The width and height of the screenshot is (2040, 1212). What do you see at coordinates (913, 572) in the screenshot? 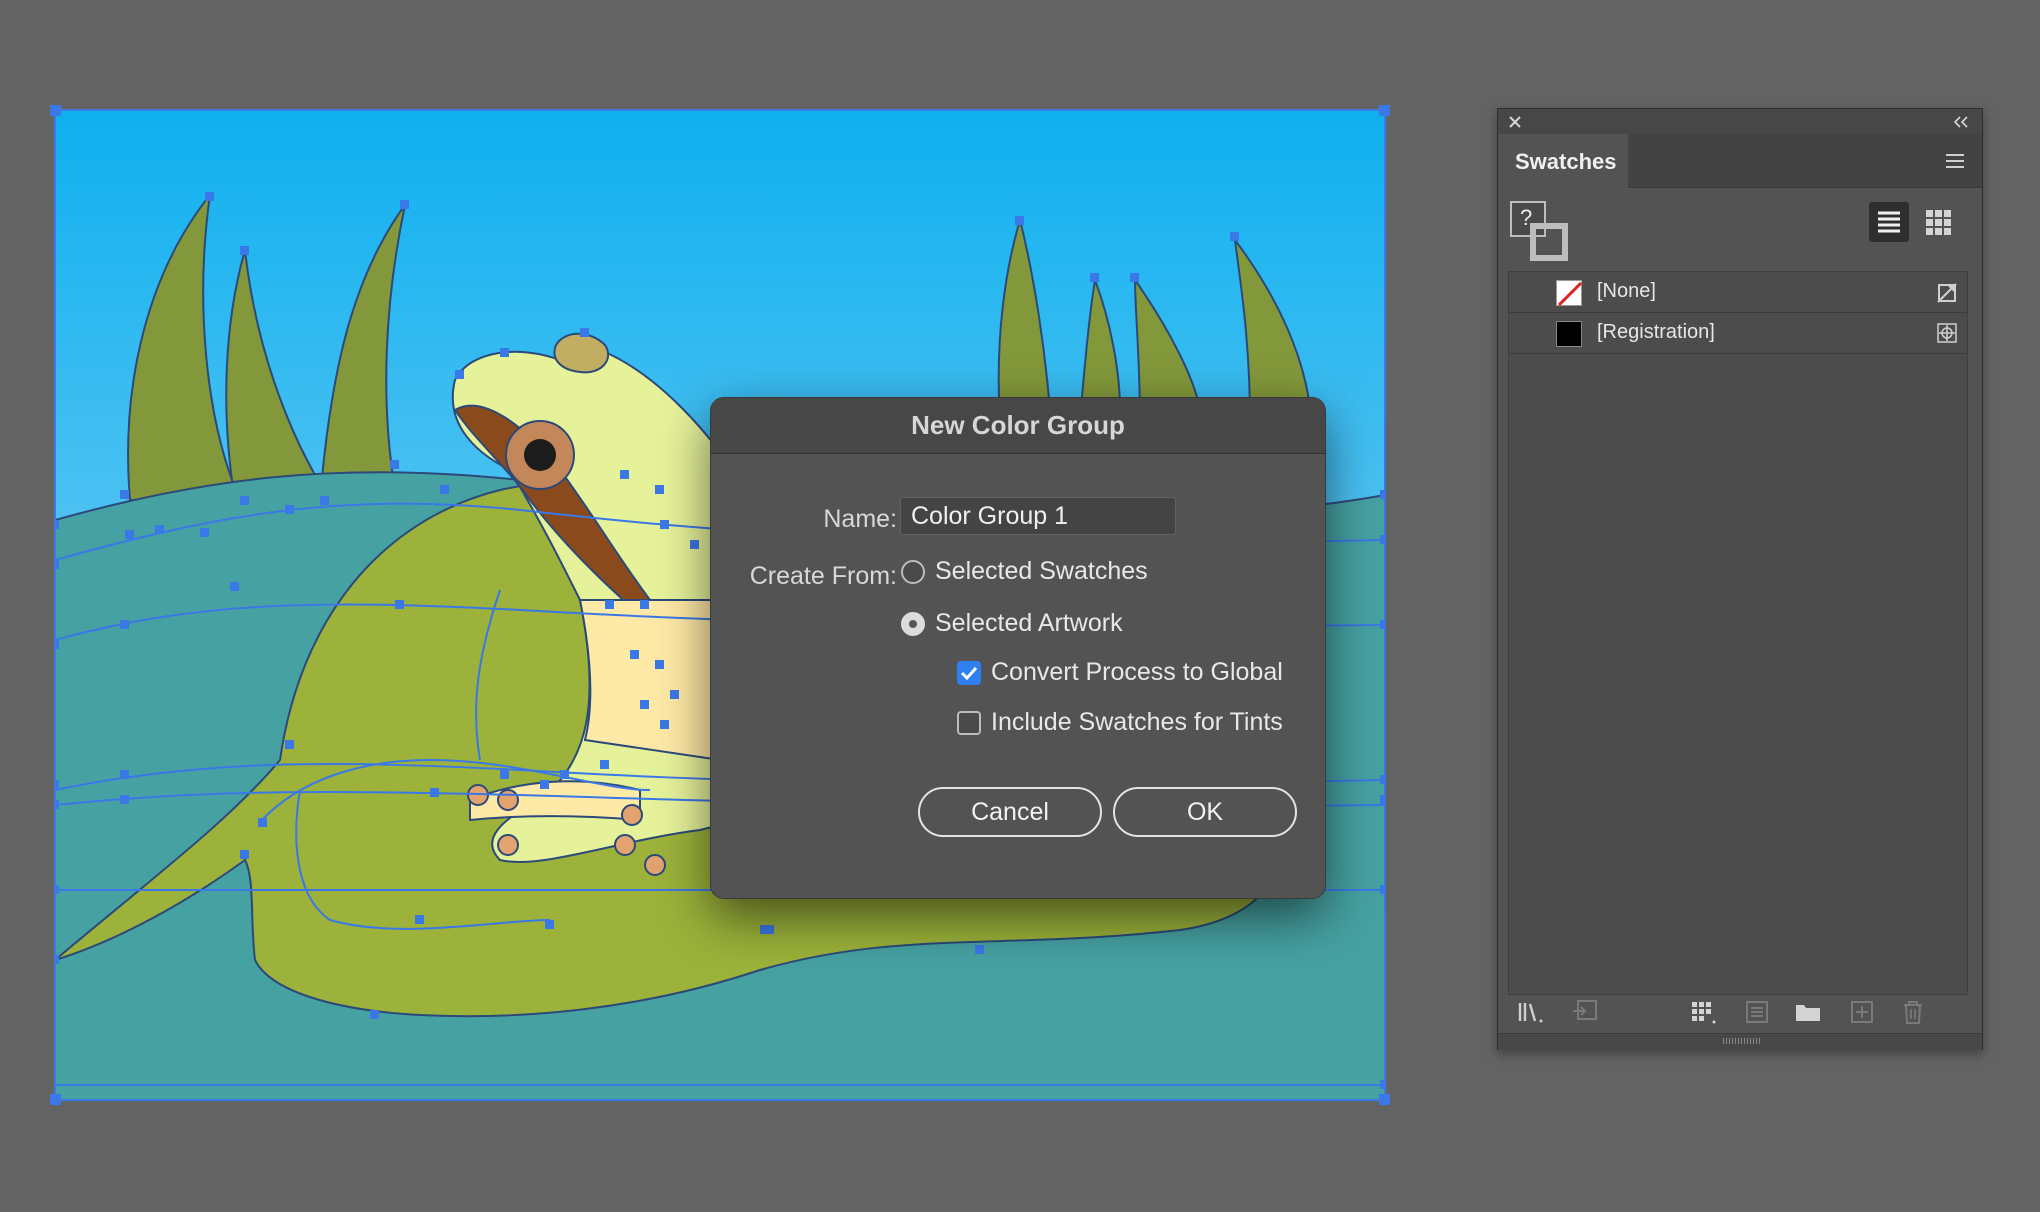
I see `radio-selected-swatches` at bounding box center [913, 572].